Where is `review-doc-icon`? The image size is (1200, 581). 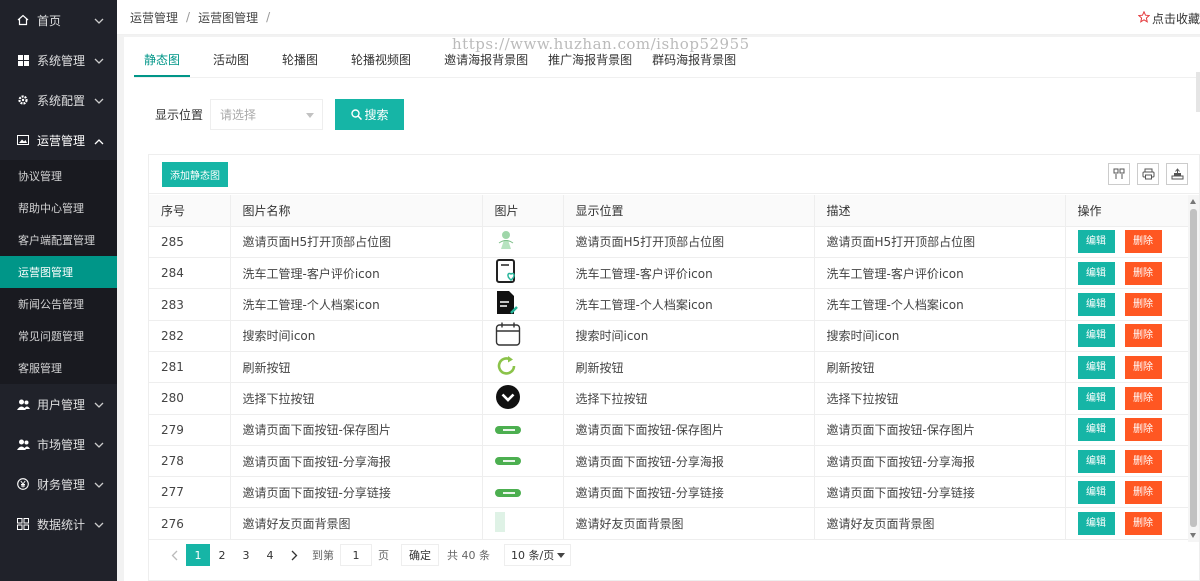 review-doc-icon is located at coordinates (507, 273).